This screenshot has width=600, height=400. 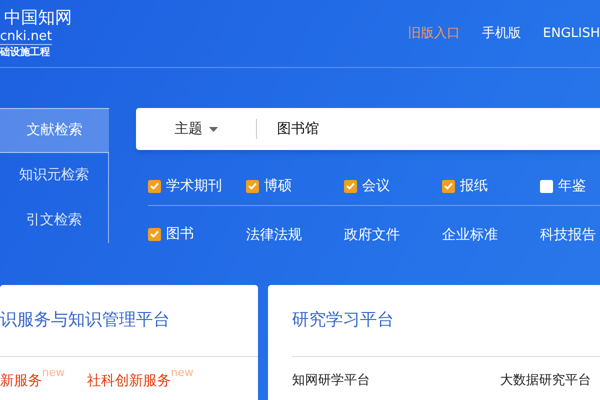 I want to click on resource-link: 科技报告, so click(x=568, y=235).